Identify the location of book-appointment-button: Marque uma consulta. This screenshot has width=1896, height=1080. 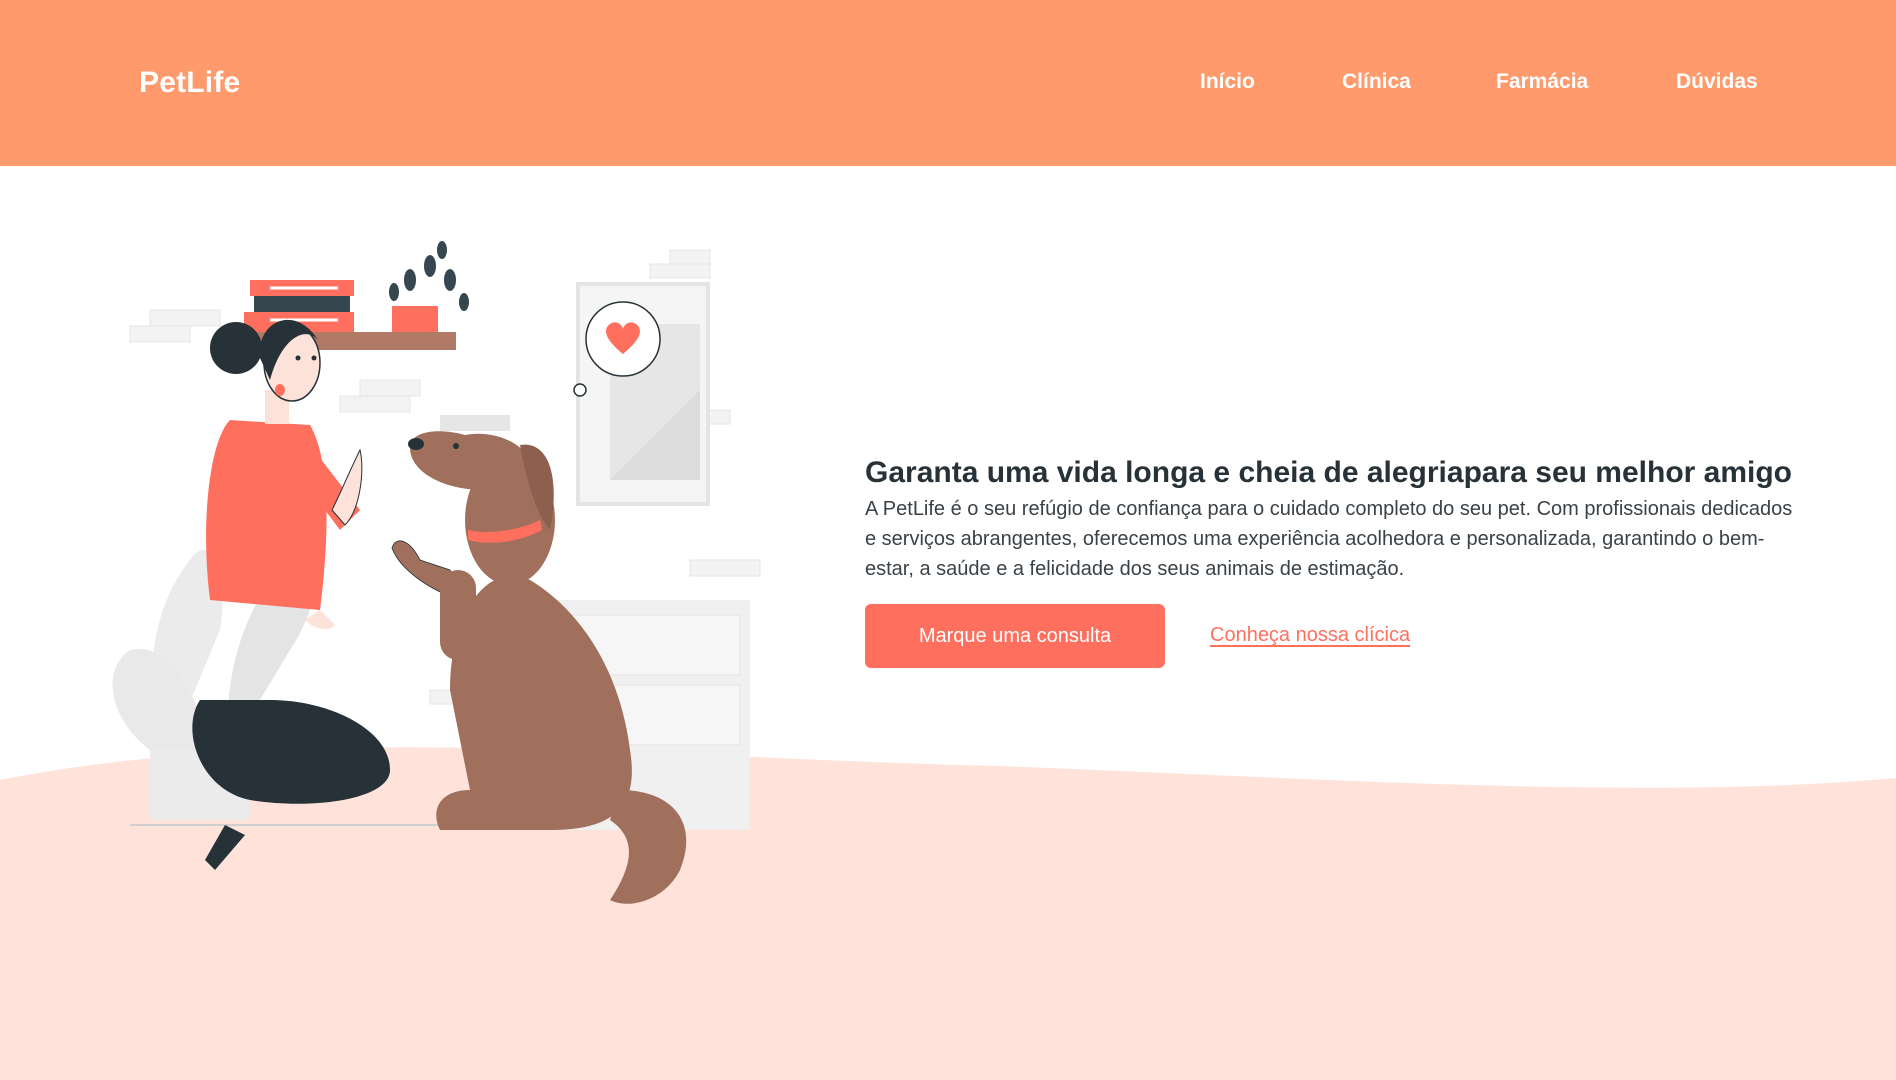
(1015, 636).